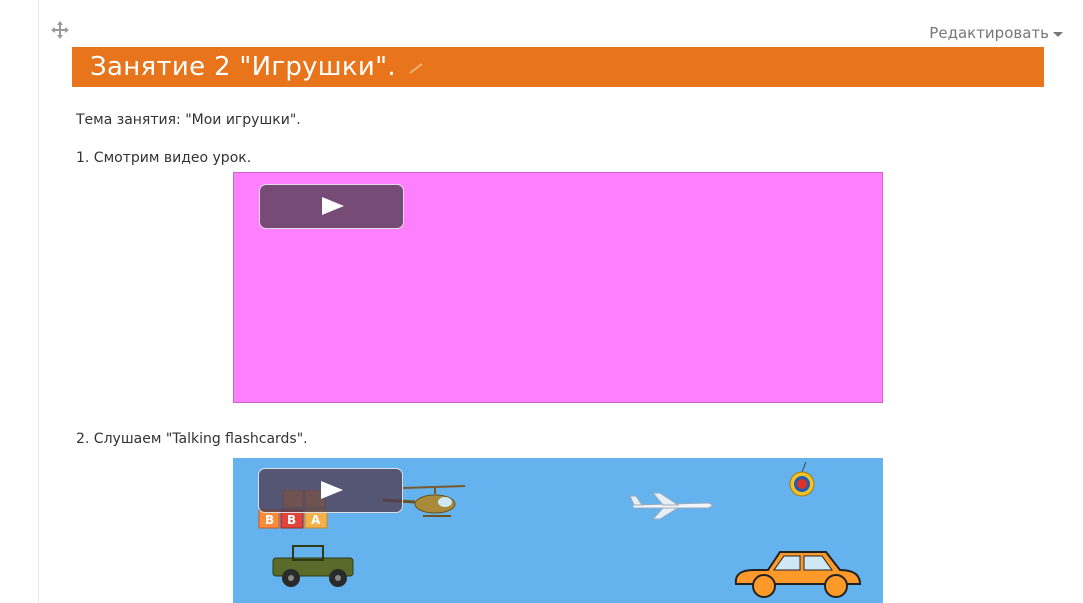  I want to click on section-title: Занятие 2 "Игрушки"., so click(243, 67).